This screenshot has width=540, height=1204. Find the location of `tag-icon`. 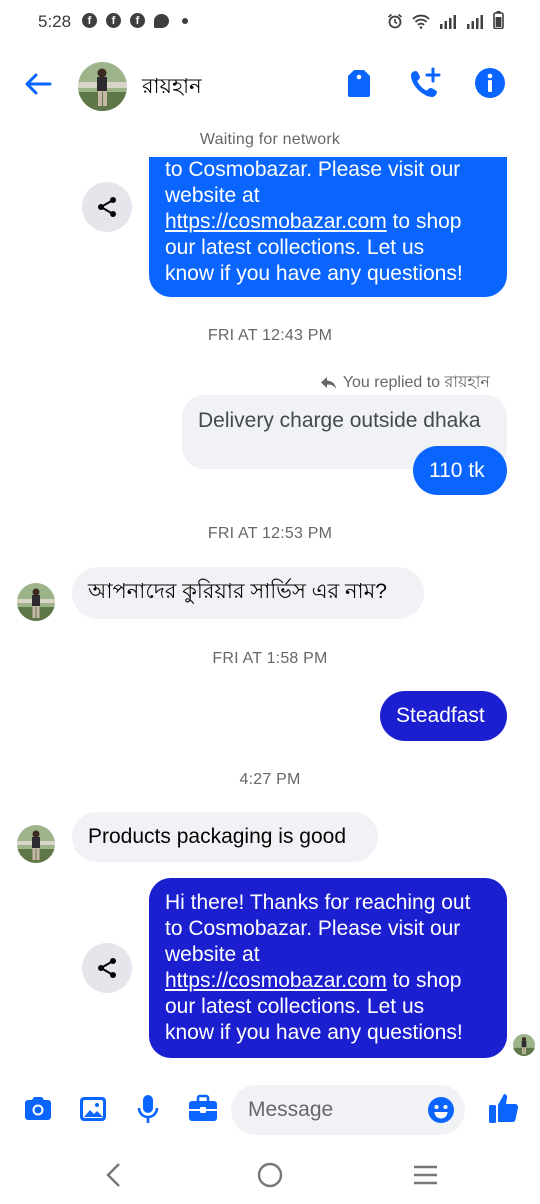

tag-icon is located at coordinates (359, 83).